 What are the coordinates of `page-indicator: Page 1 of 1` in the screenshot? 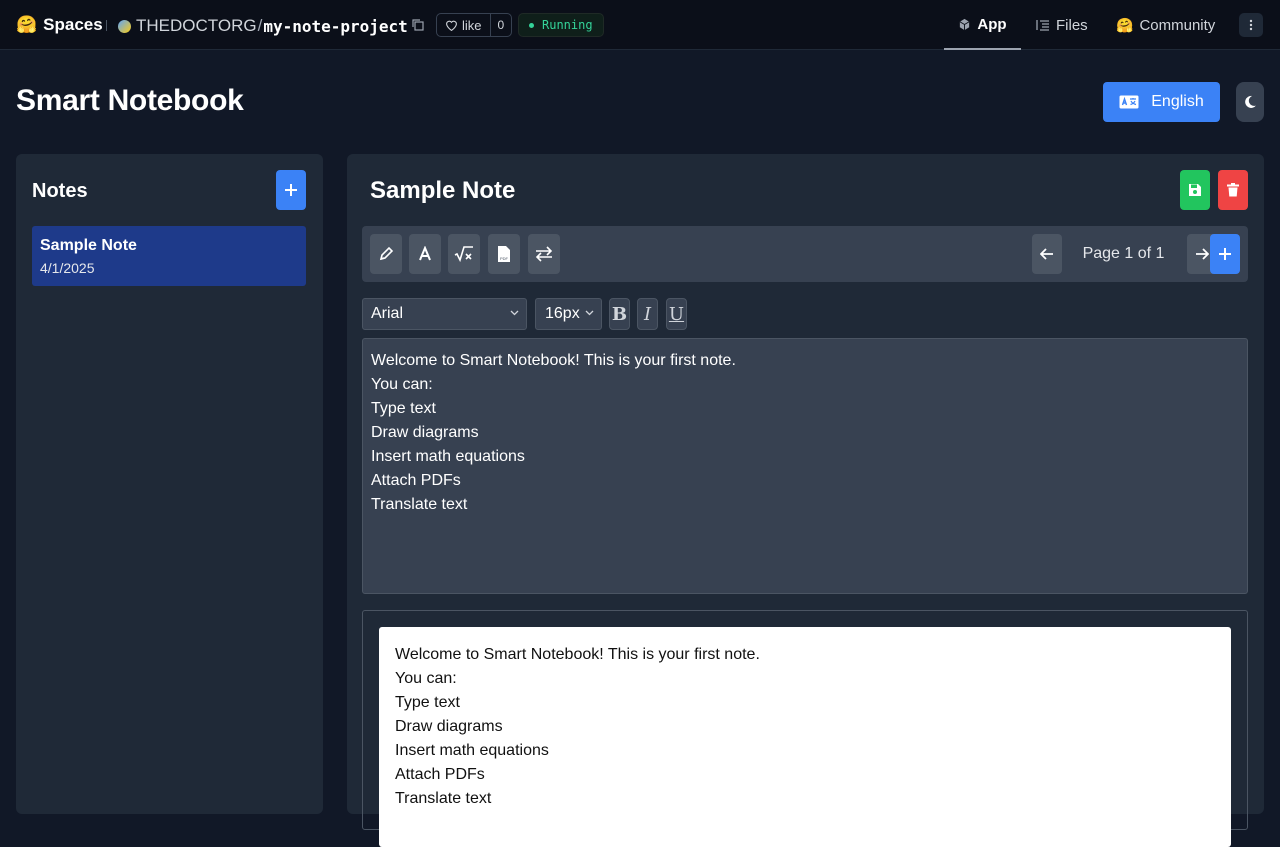 It's located at (1123, 253).